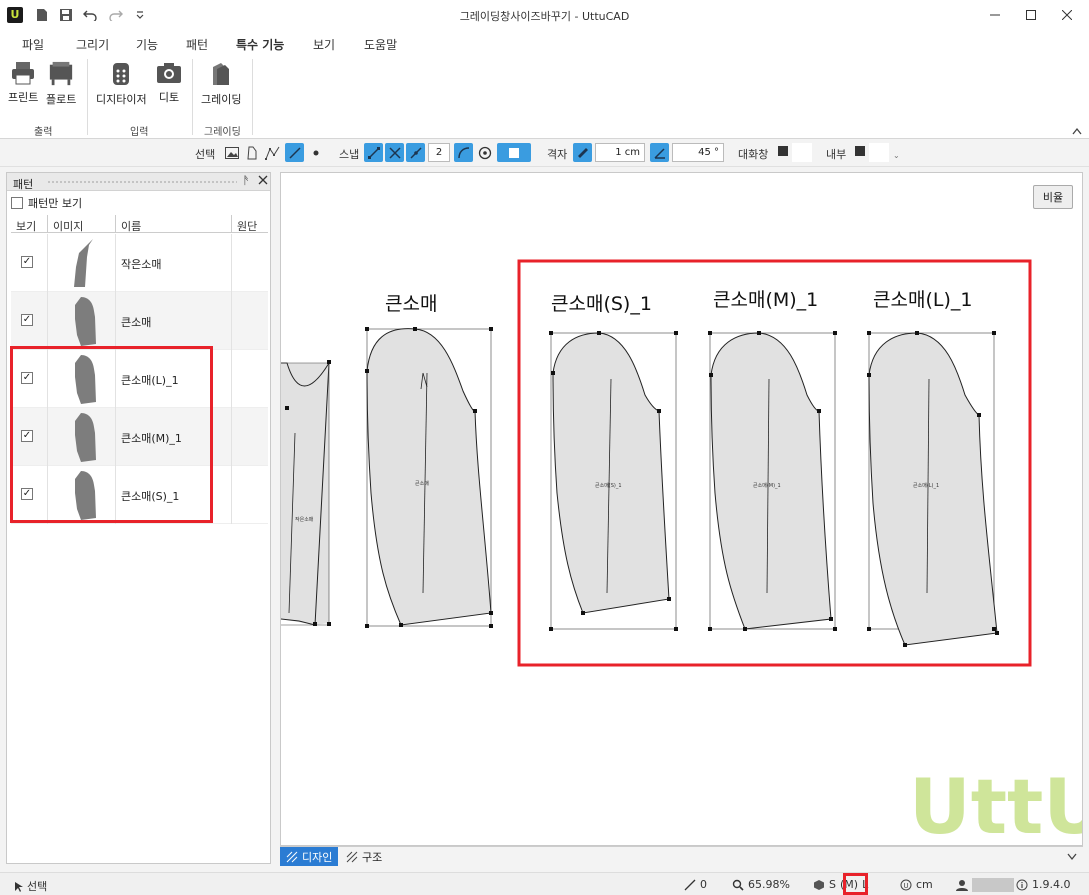 The width and height of the screenshot is (1089, 895). What do you see at coordinates (906, 884) in the screenshot?
I see `unit-icon: U` at bounding box center [906, 884].